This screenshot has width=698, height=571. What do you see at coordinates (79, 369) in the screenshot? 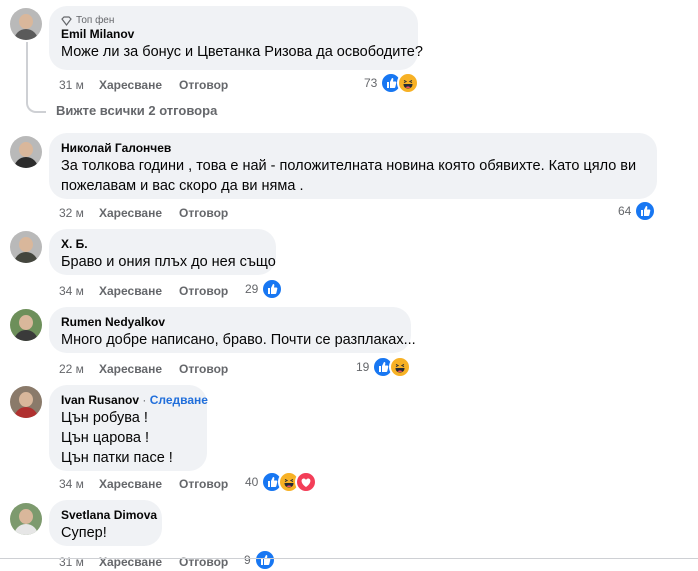
I see `comment-time: 22 м` at bounding box center [79, 369].